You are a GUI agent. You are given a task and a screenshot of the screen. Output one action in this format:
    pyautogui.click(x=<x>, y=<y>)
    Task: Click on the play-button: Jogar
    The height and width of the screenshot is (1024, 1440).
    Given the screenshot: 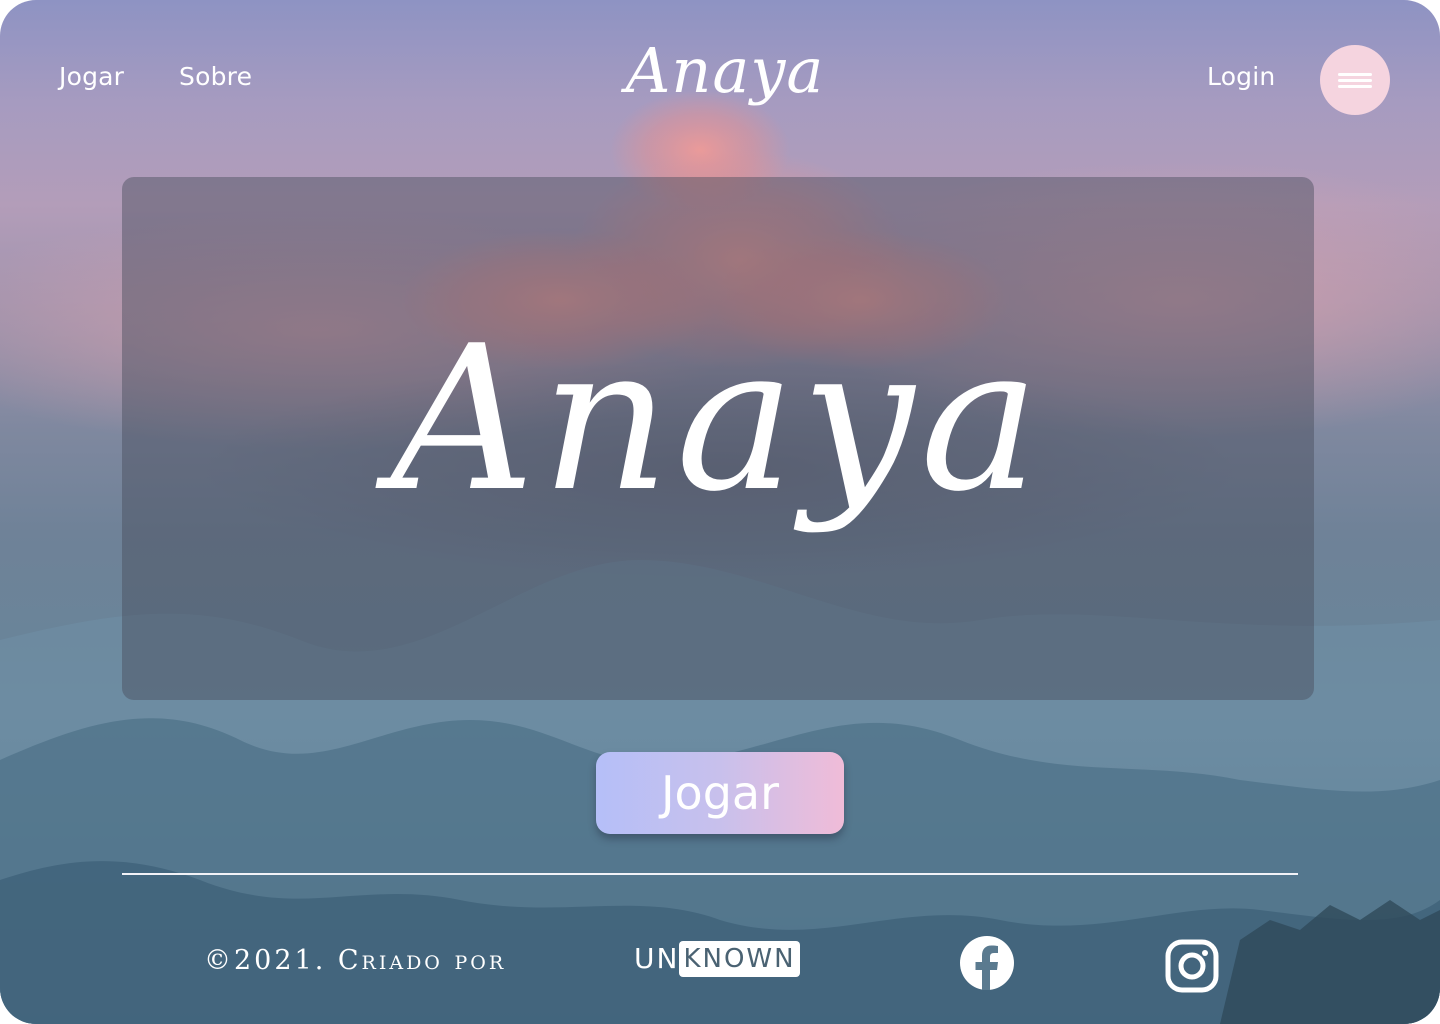 What is the action you would take?
    pyautogui.click(x=720, y=793)
    